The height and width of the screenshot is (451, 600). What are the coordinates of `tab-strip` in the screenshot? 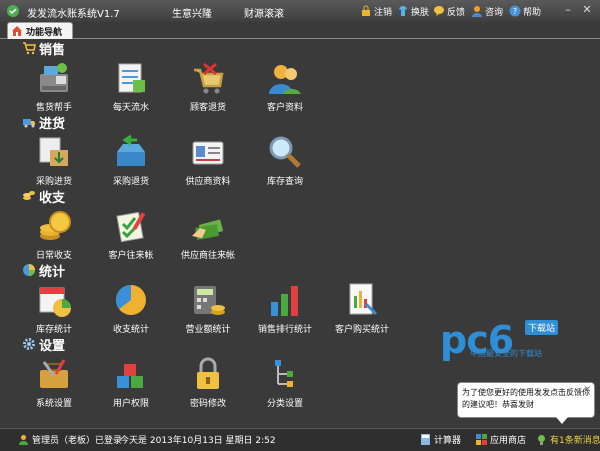 It's located at (300, 30).